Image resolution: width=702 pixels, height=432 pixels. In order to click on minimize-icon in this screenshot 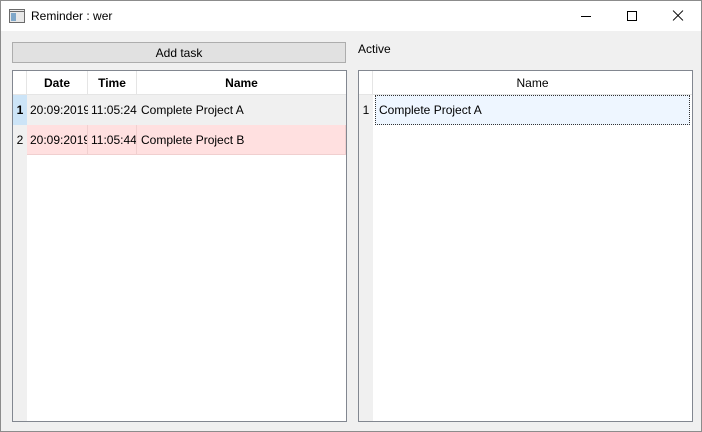, I will do `click(586, 16)`.